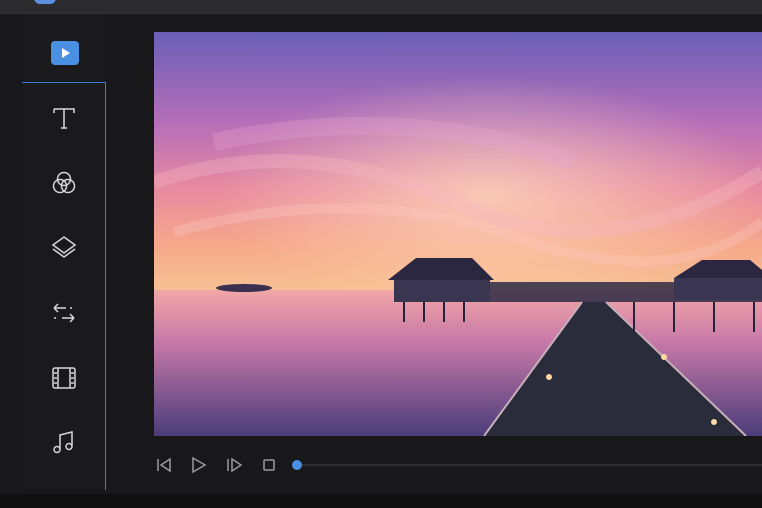 The width and height of the screenshot is (762, 508). I want to click on video-tab-button, so click(65, 53).